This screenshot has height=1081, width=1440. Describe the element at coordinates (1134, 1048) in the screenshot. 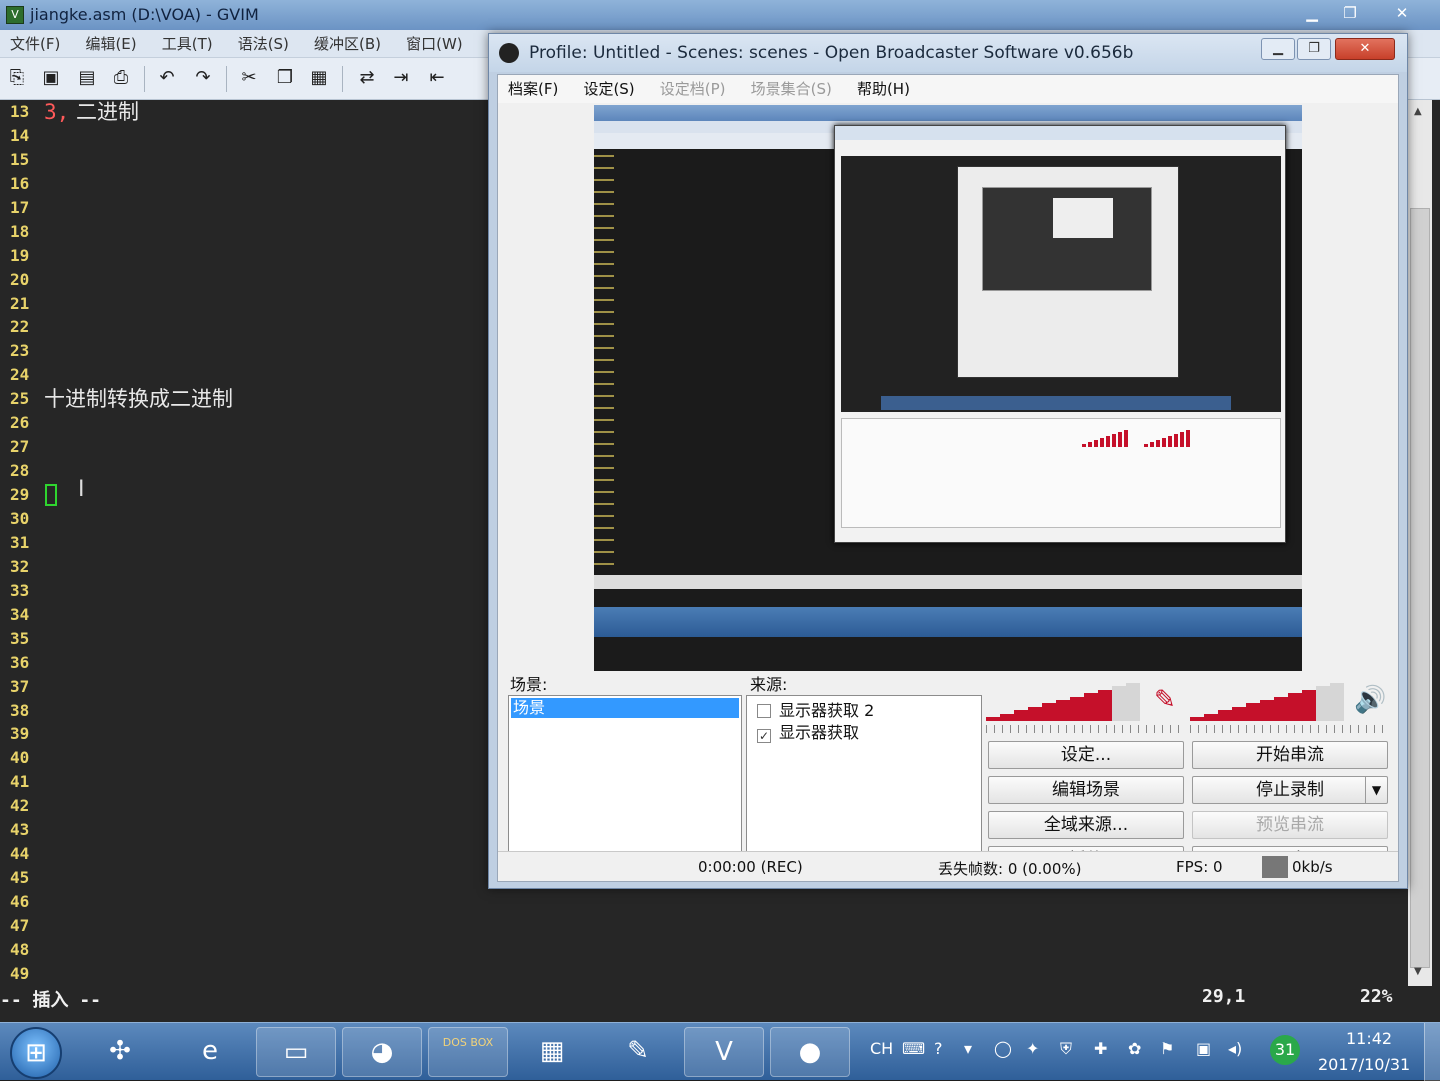

I see `chat-icon: ✿` at that location.